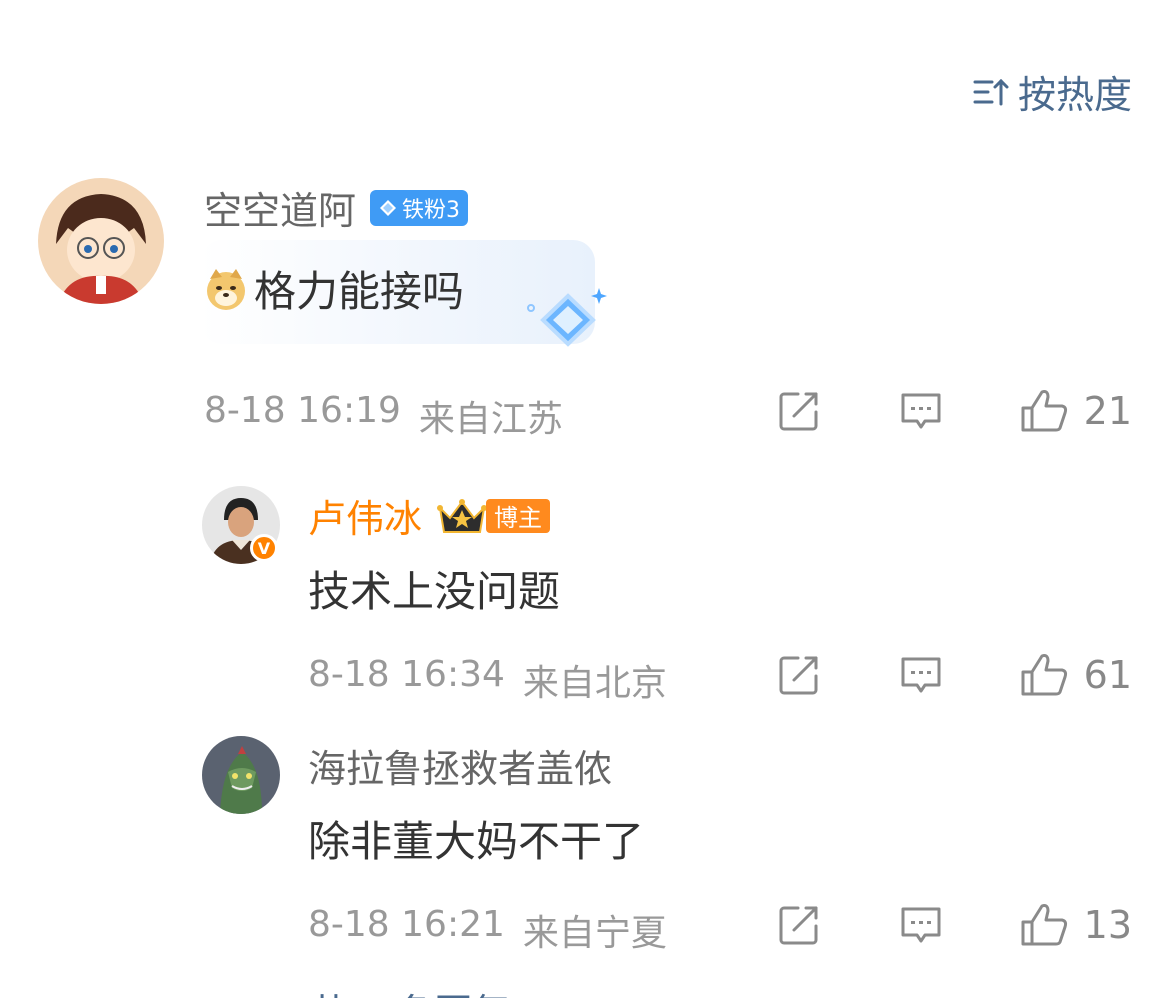 This screenshot has height=998, width=1172. What do you see at coordinates (406, 674) in the screenshot?
I see `comment-time: 8-18 16:34` at bounding box center [406, 674].